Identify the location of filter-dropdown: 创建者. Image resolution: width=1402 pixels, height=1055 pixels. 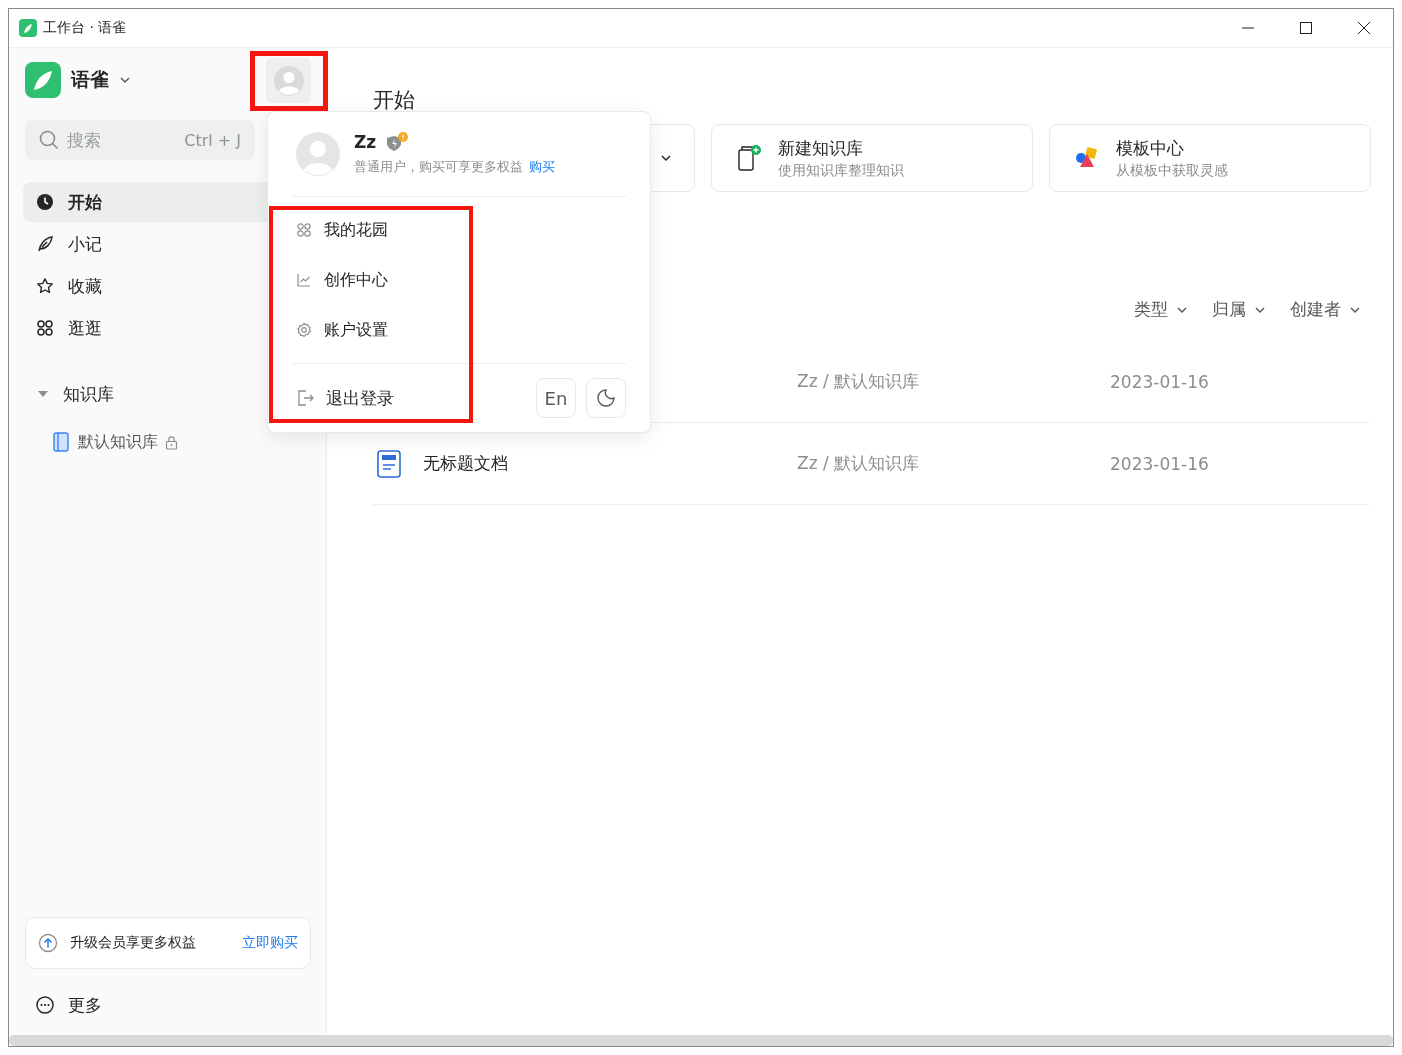
(1325, 309).